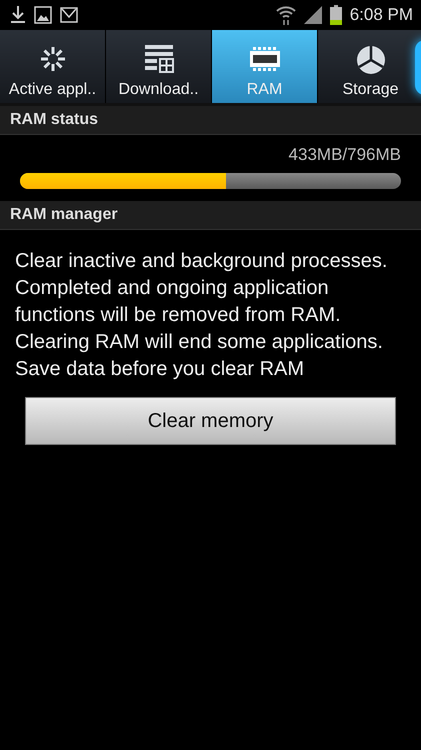  Describe the element at coordinates (18, 15) in the screenshot. I see `download-icon` at that location.